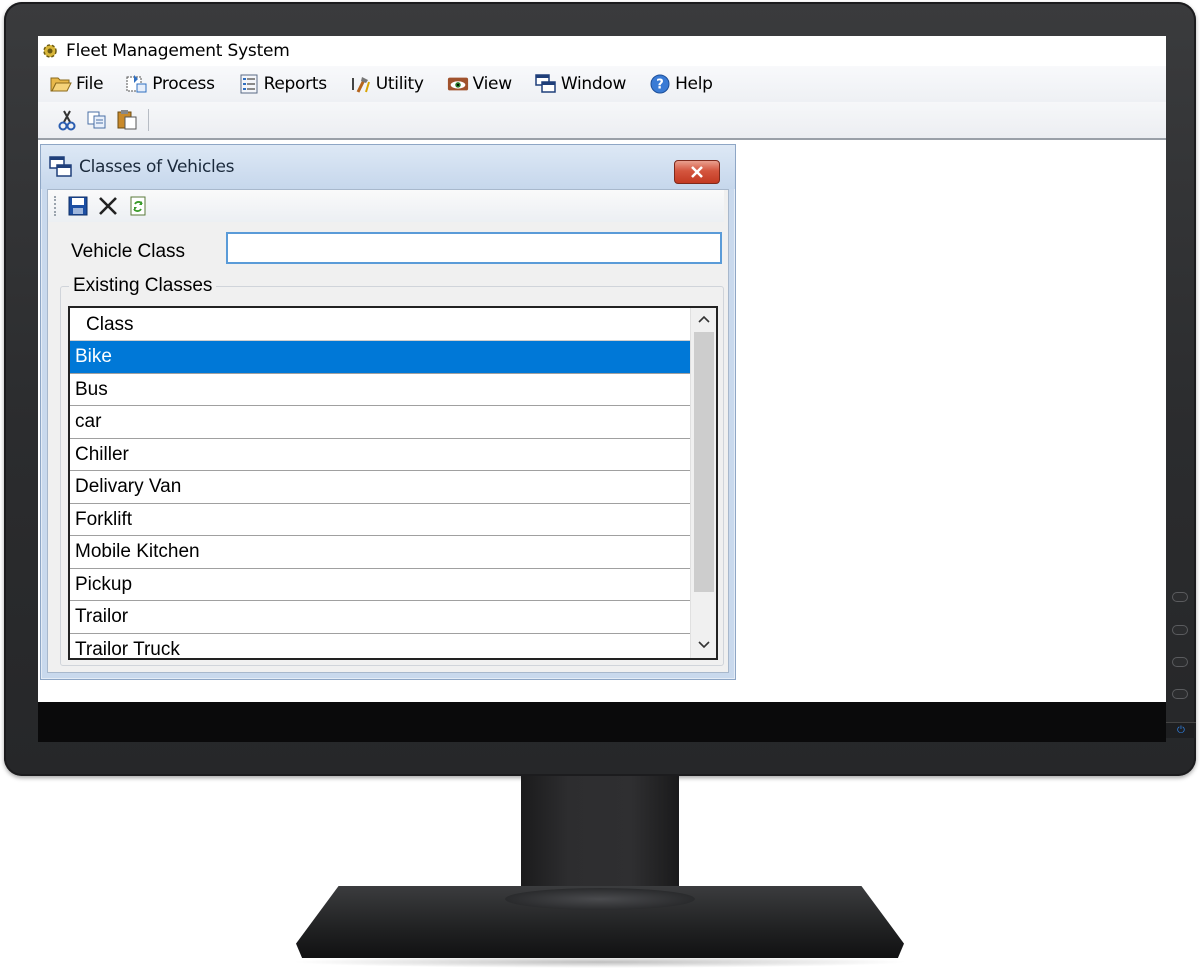 The height and width of the screenshot is (973, 1200). What do you see at coordinates (67, 120) in the screenshot?
I see `cut-icon` at bounding box center [67, 120].